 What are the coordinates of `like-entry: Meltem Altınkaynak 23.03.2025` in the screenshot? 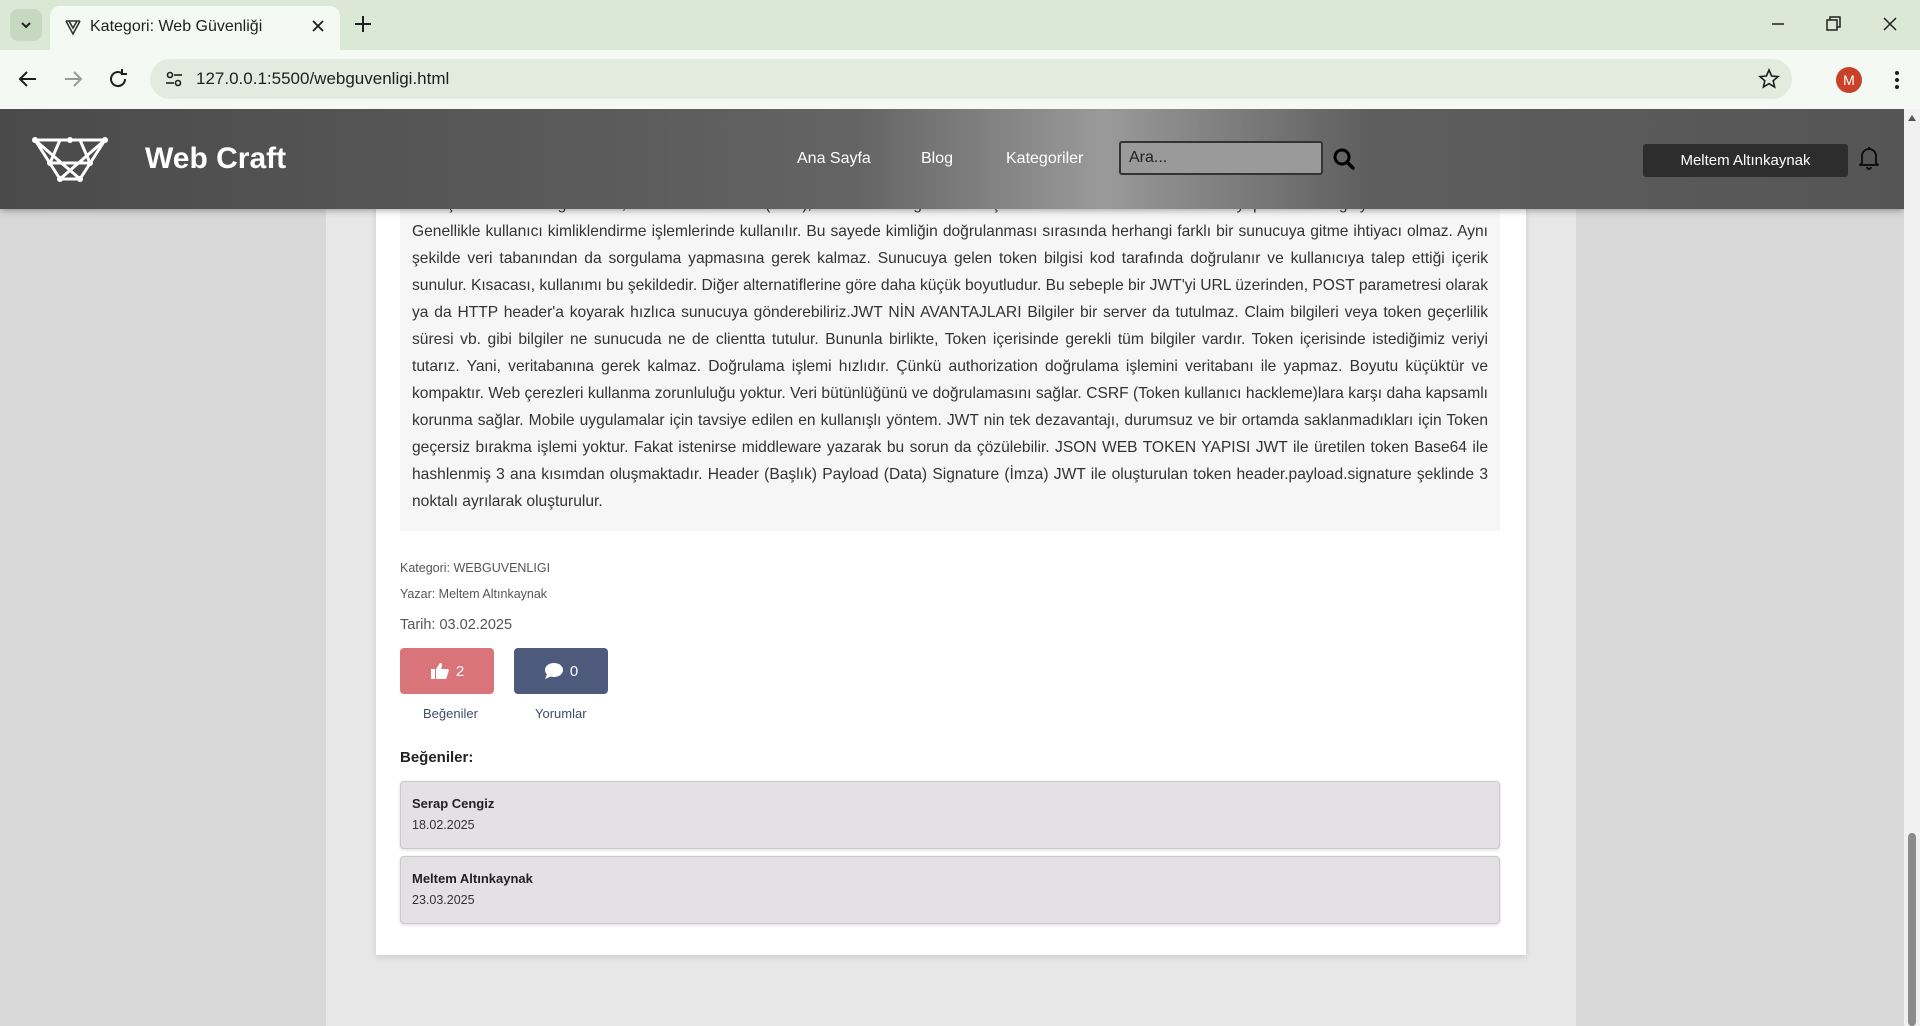 It's located at (950, 890).